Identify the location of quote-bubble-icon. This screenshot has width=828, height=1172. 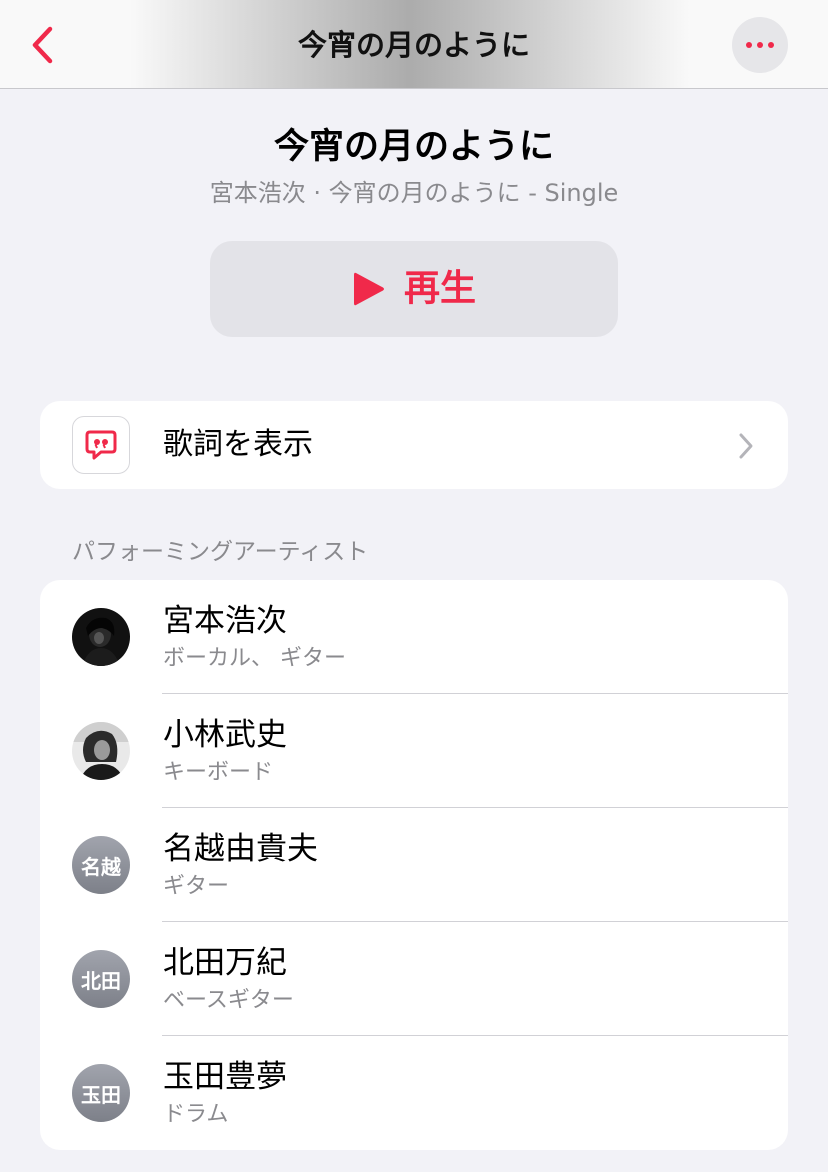
(101, 445).